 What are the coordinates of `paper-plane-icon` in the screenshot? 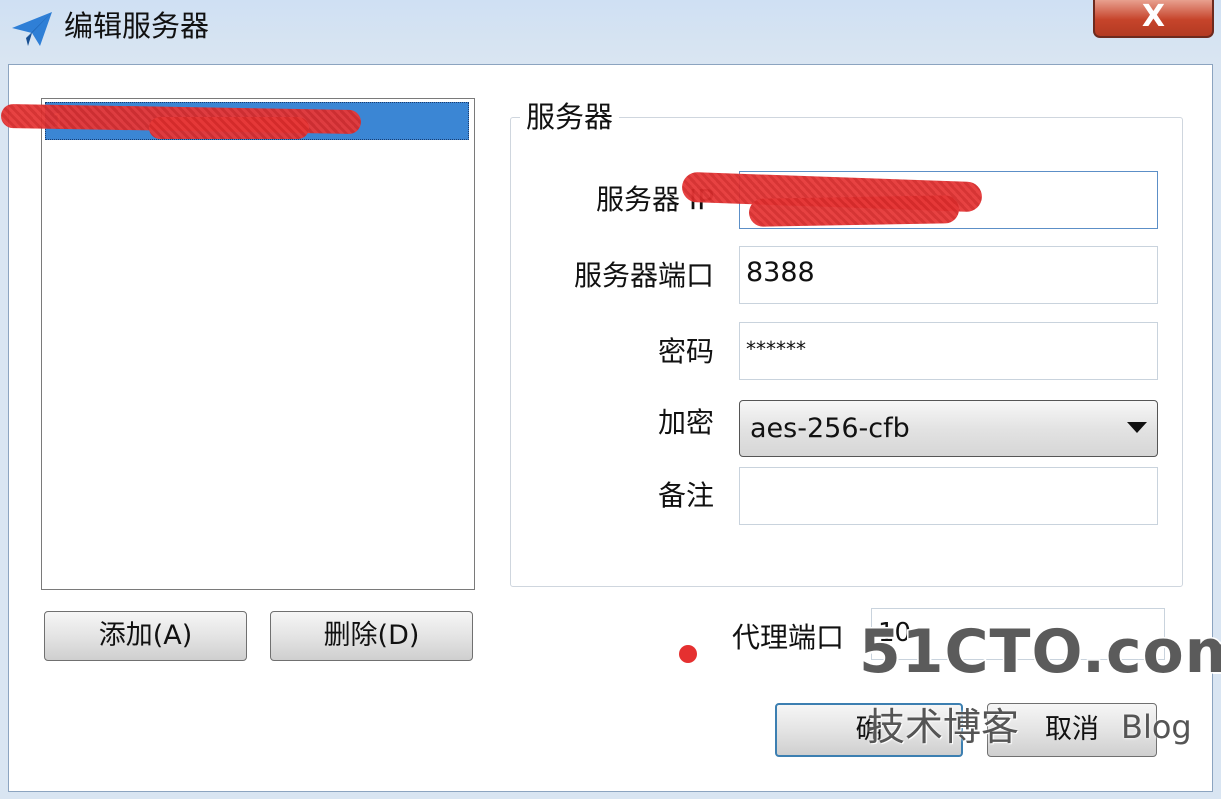 It's located at (32, 29).